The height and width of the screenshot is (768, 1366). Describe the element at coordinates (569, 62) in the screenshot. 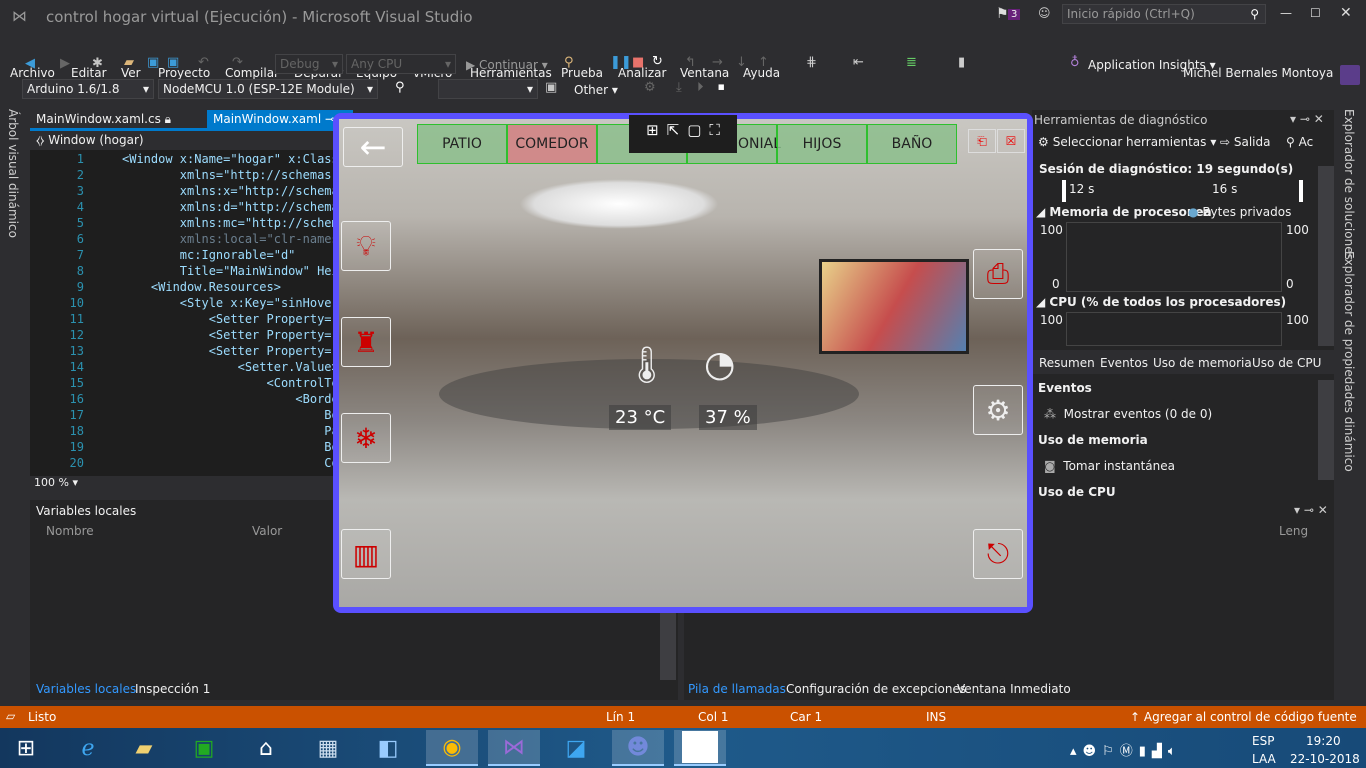

I see `find-file-icon: ⚲` at that location.